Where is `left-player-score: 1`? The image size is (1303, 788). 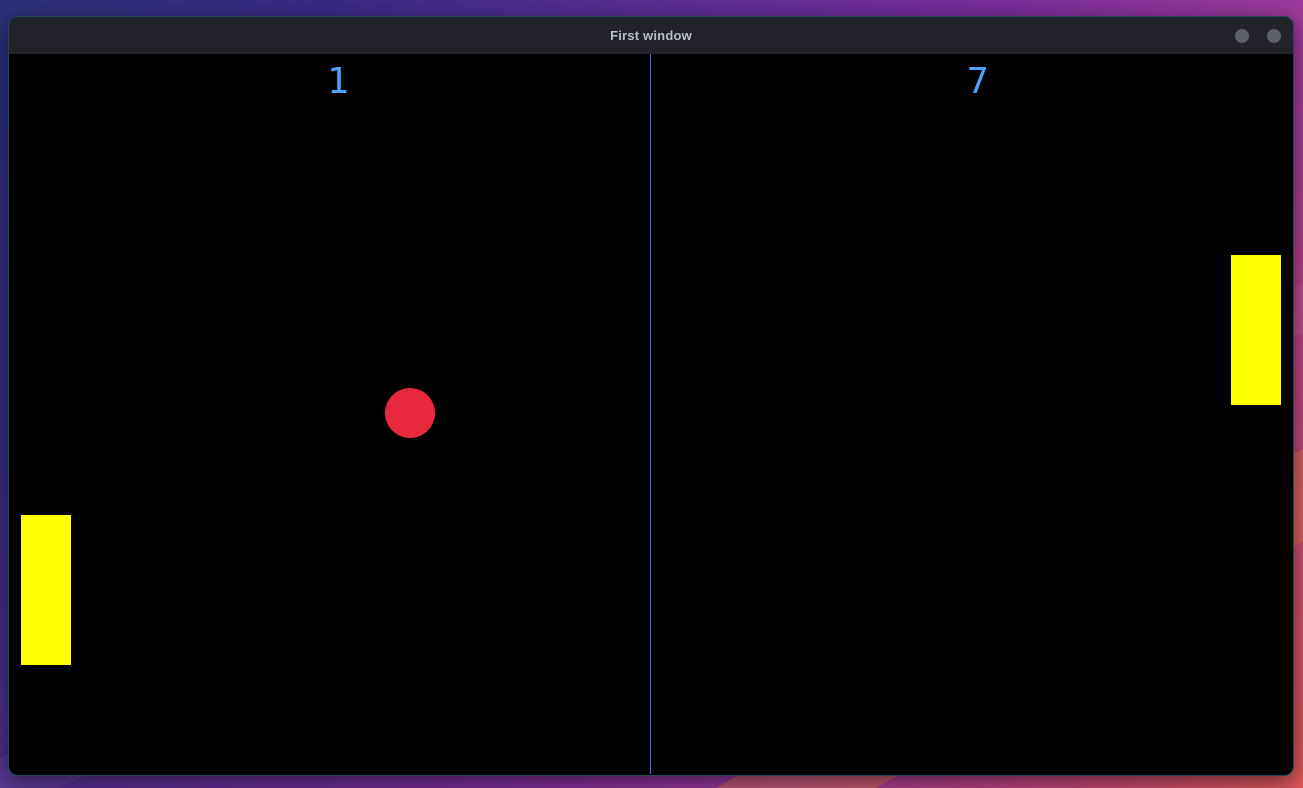 left-player-score: 1 is located at coordinates (338, 81).